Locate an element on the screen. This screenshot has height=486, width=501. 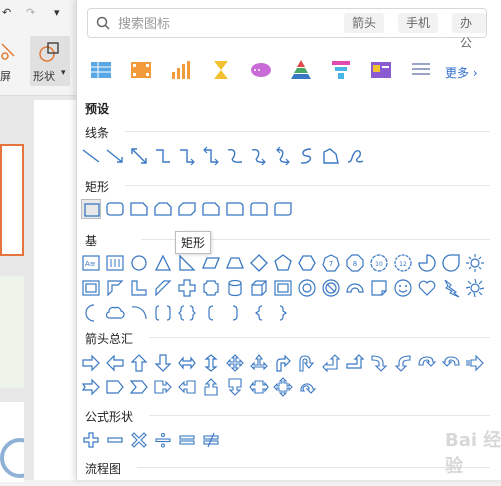
moon-shape is located at coordinates (91, 313).